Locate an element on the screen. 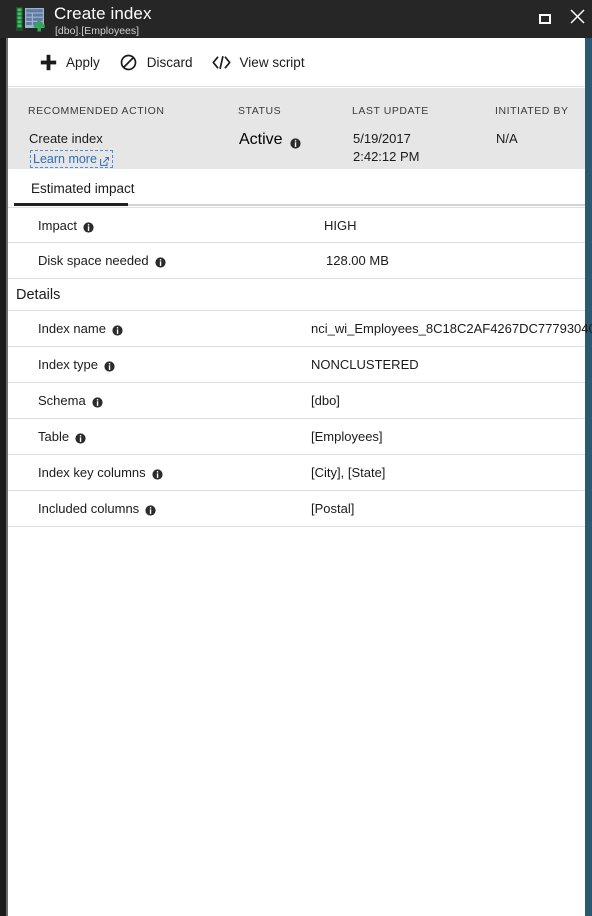 Image resolution: width=592 pixels, height=916 pixels. index-name-label-wrap: Index name is located at coordinates (80, 328).